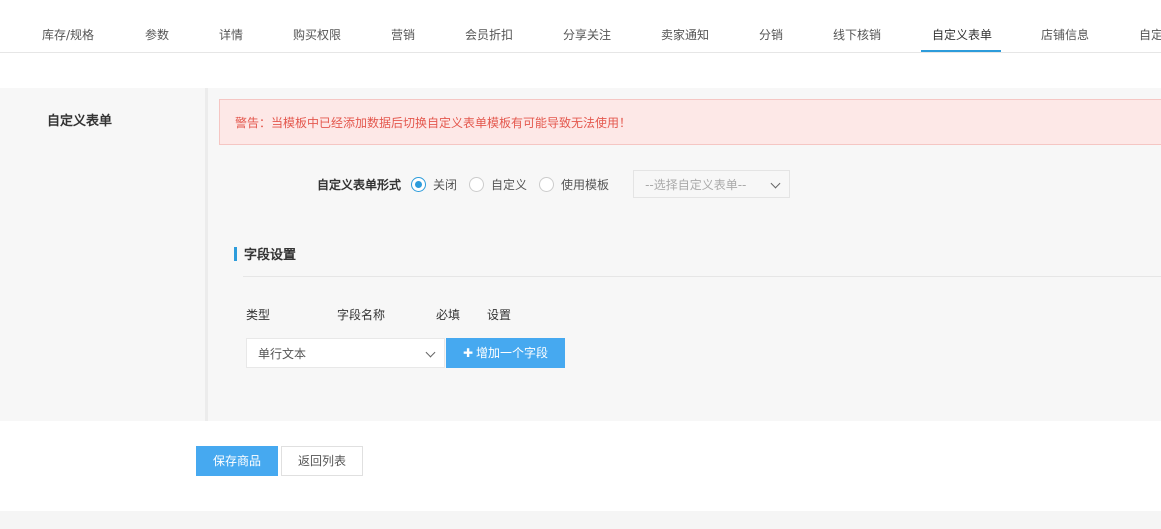  I want to click on tab-label: 店铺信息, so click(1065, 35).